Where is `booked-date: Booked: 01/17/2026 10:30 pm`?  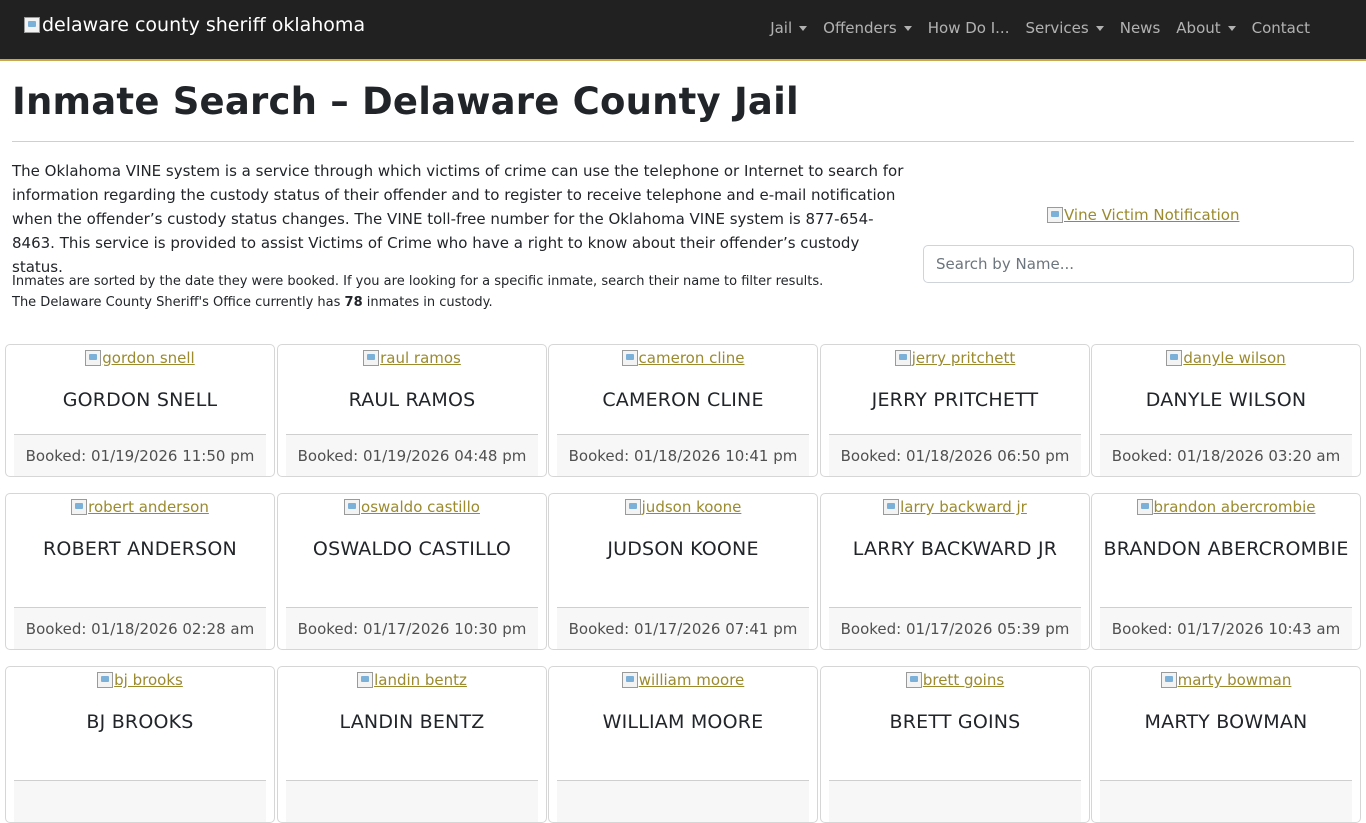
booked-date: Booked: 01/17/2026 10:30 pm is located at coordinates (412, 628).